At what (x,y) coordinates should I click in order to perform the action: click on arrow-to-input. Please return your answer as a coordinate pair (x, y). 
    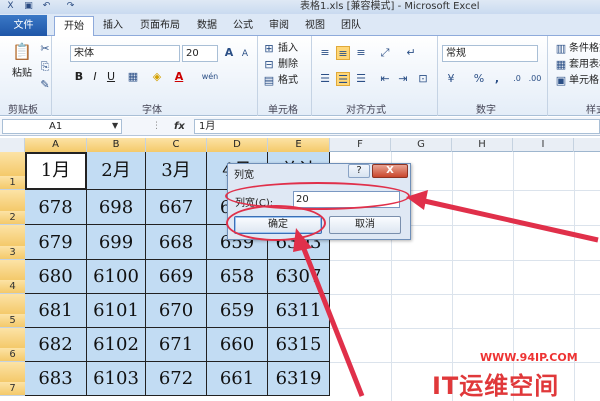
    Looking at the image, I should click on (502, 216).